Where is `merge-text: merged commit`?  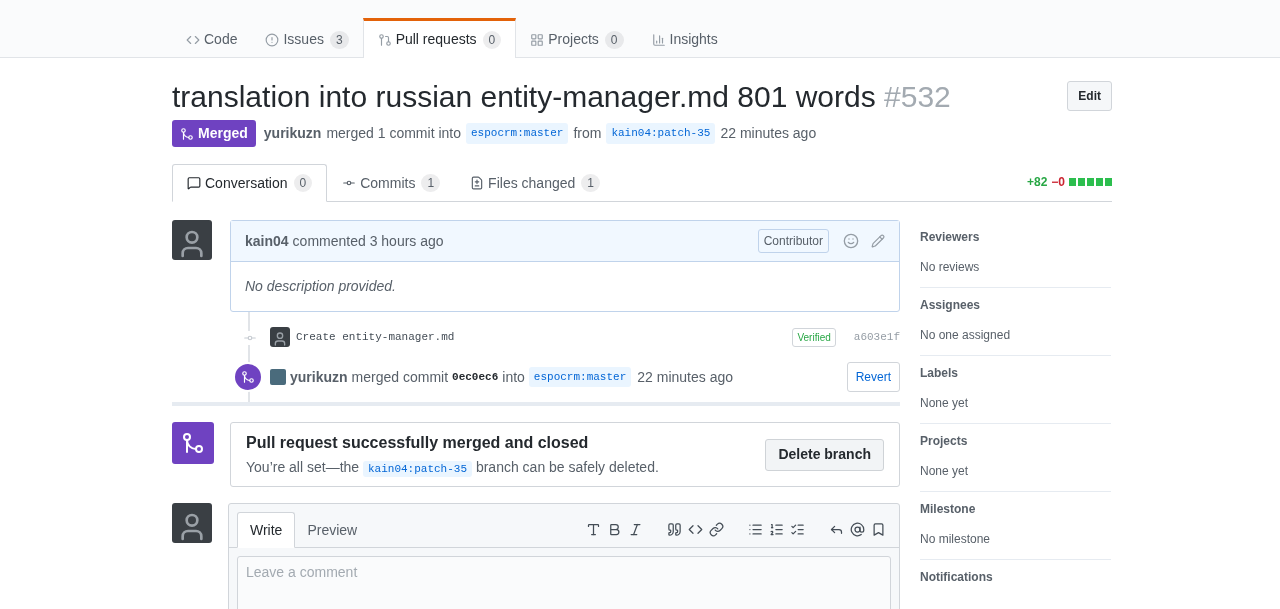
merge-text: merged commit is located at coordinates (400, 377).